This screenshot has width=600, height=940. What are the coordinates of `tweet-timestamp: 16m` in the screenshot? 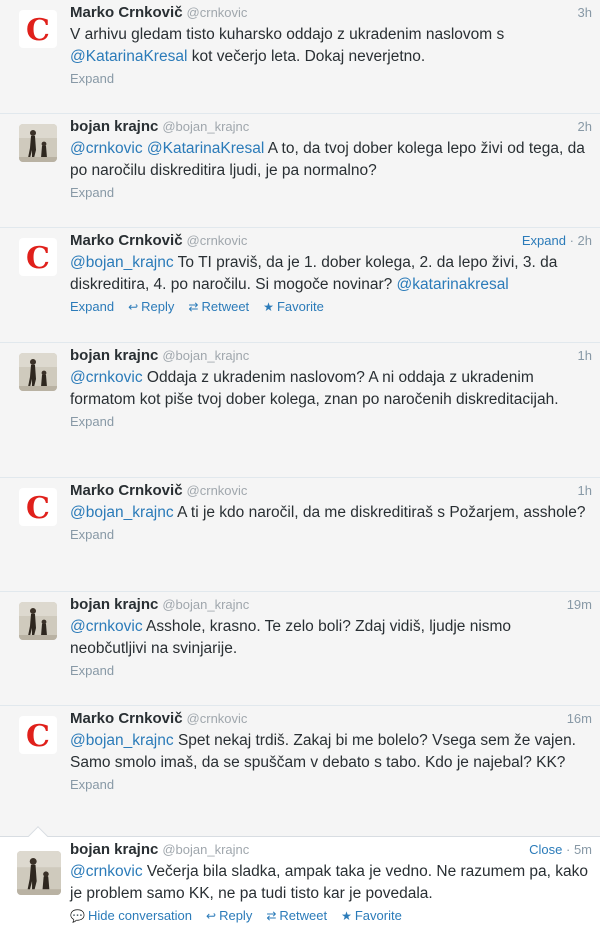 It's located at (579, 718).